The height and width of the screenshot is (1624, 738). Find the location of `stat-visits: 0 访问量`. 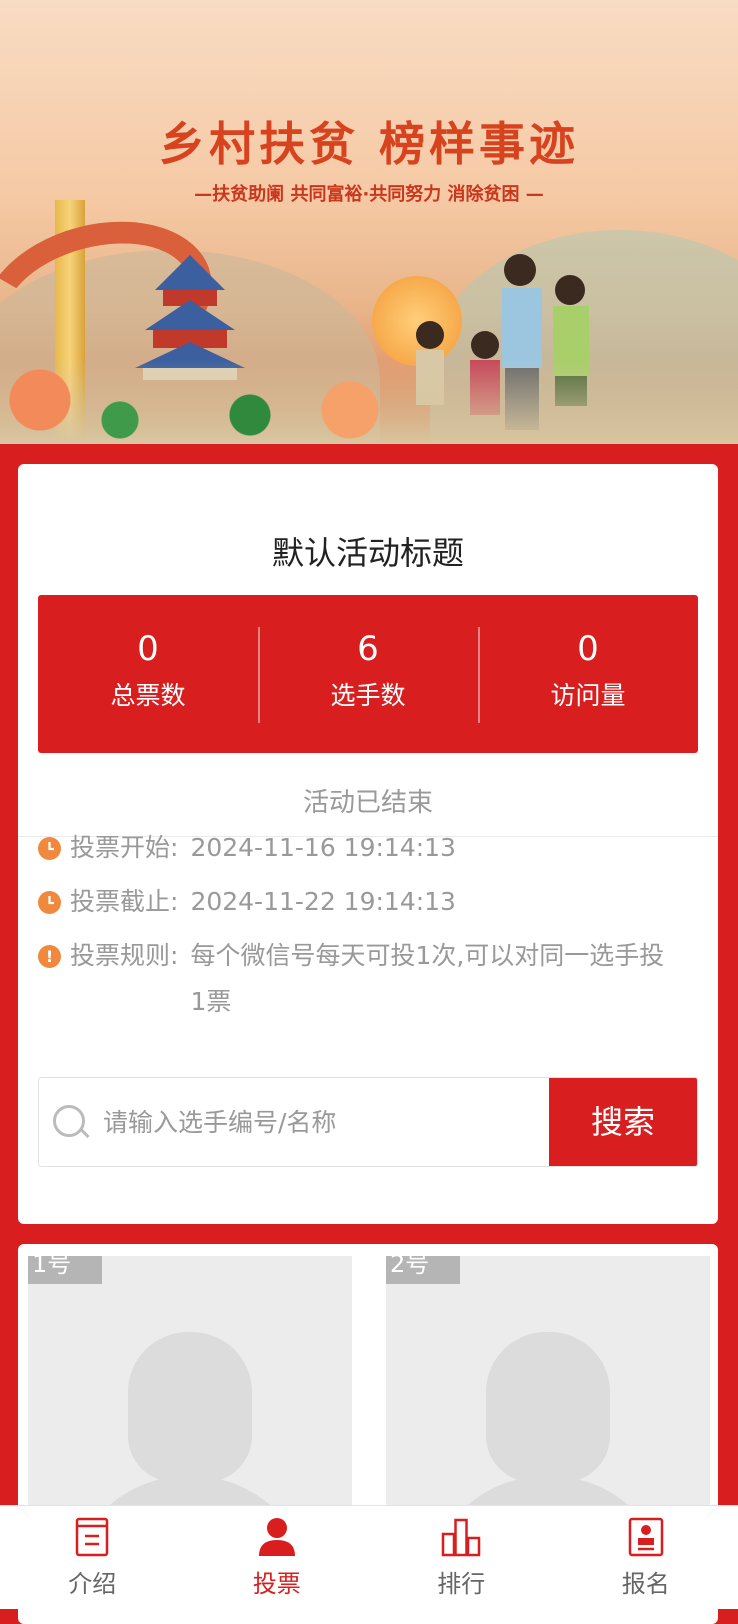

stat-visits: 0 访问量 is located at coordinates (588, 674).